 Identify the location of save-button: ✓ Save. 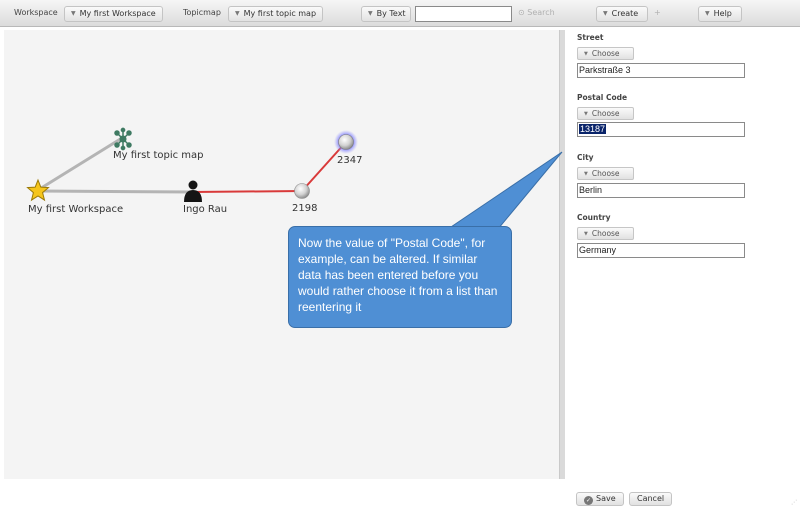
(600, 499).